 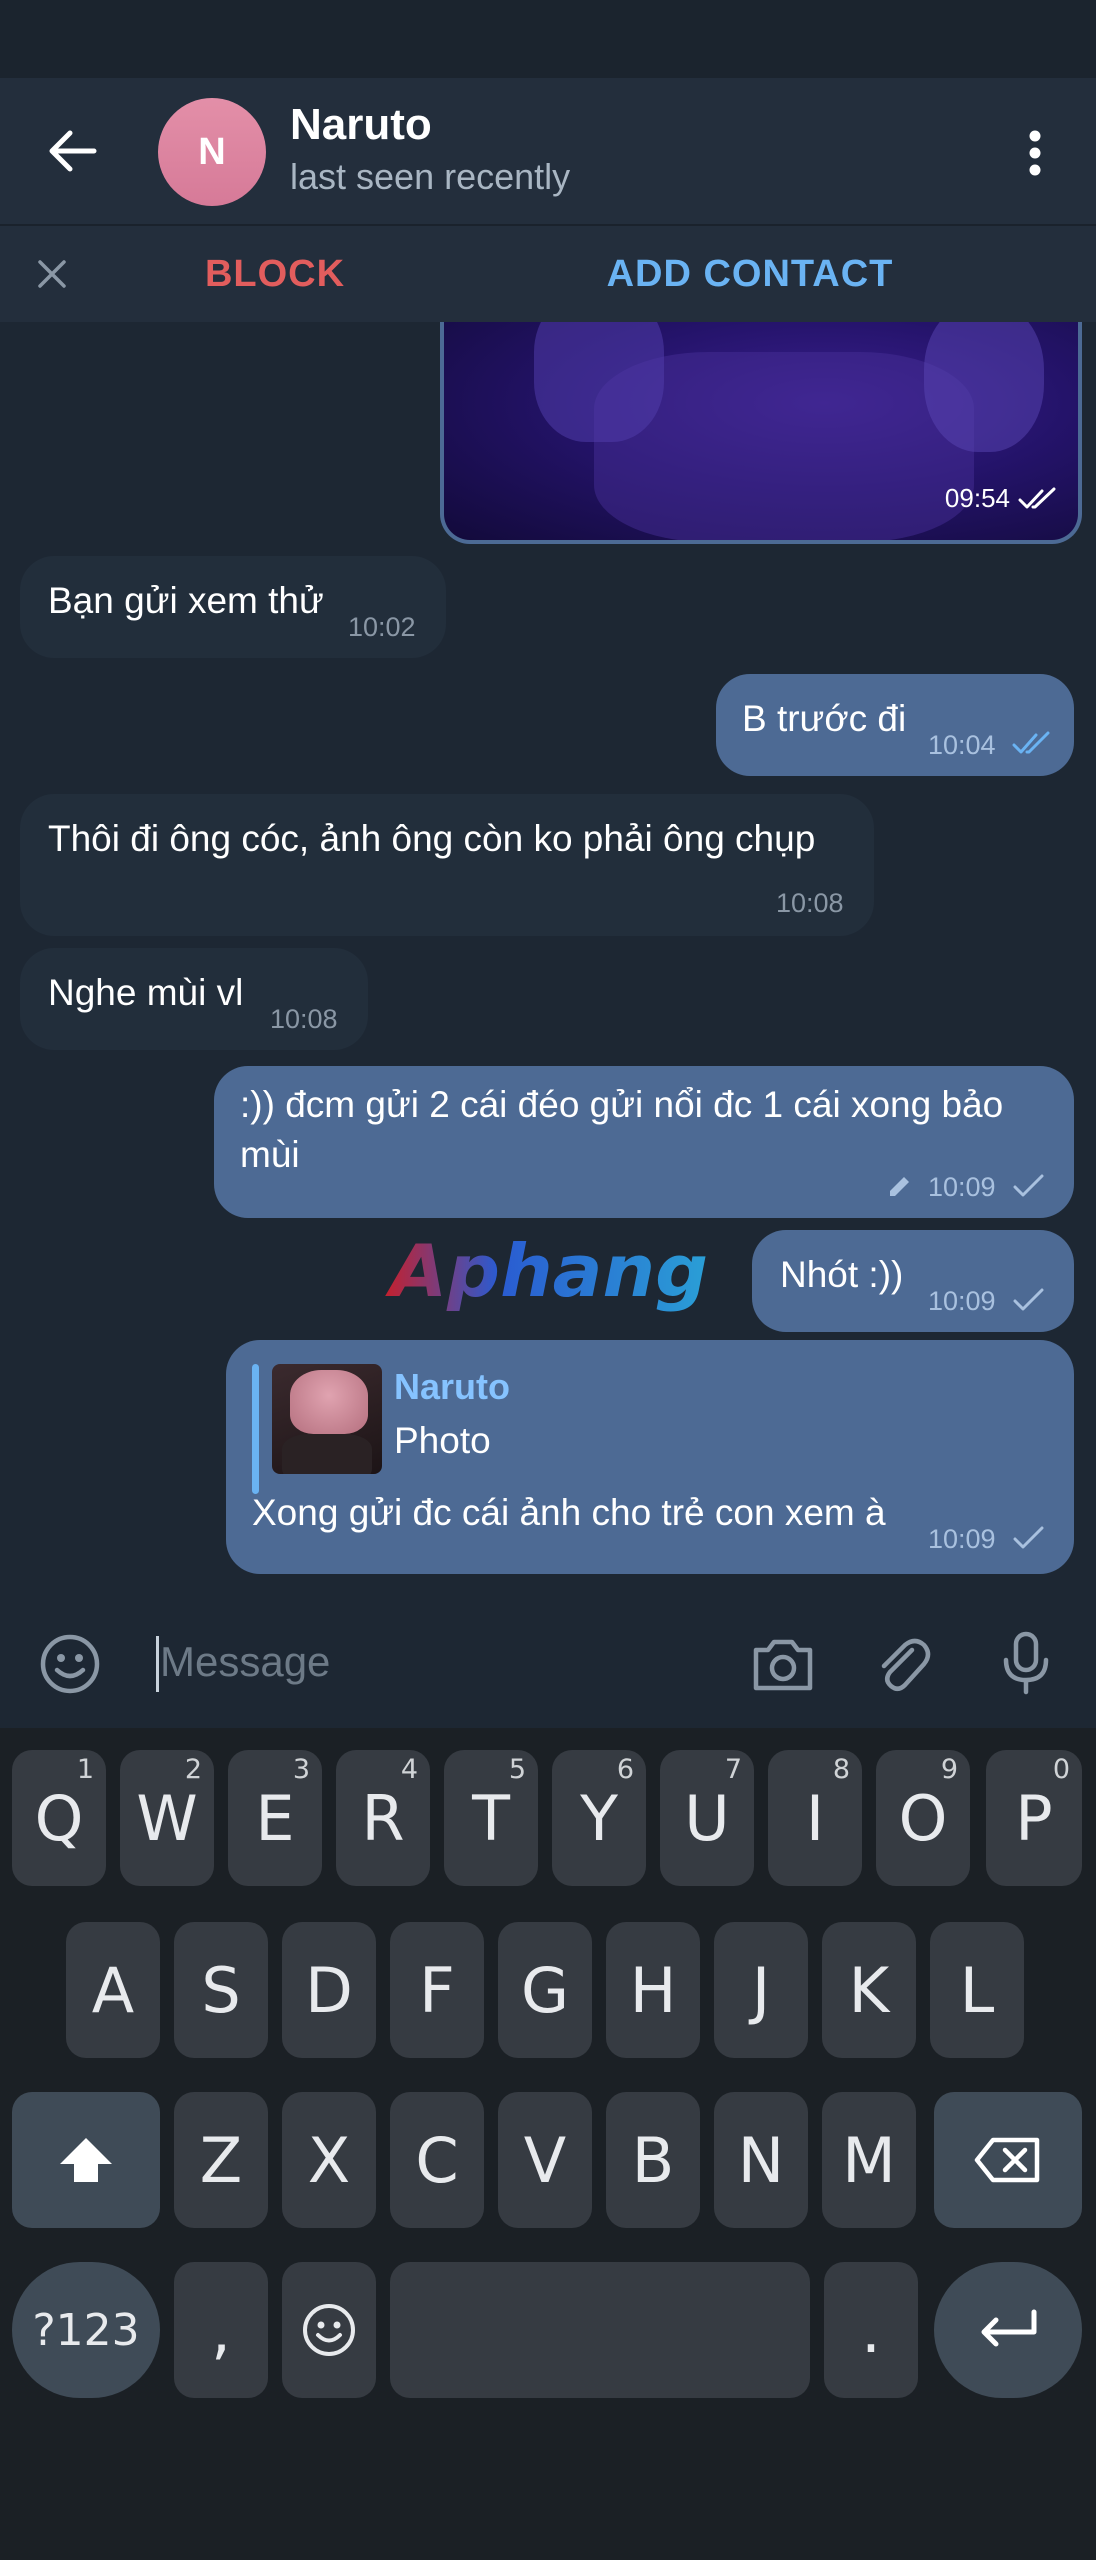 I want to click on status-bar, so click(x=548, y=39).